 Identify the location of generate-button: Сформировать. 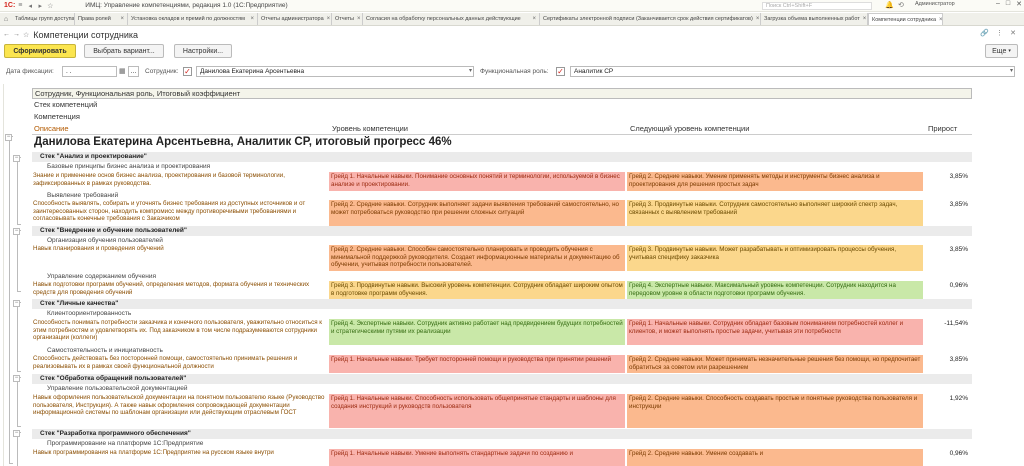
(40, 51).